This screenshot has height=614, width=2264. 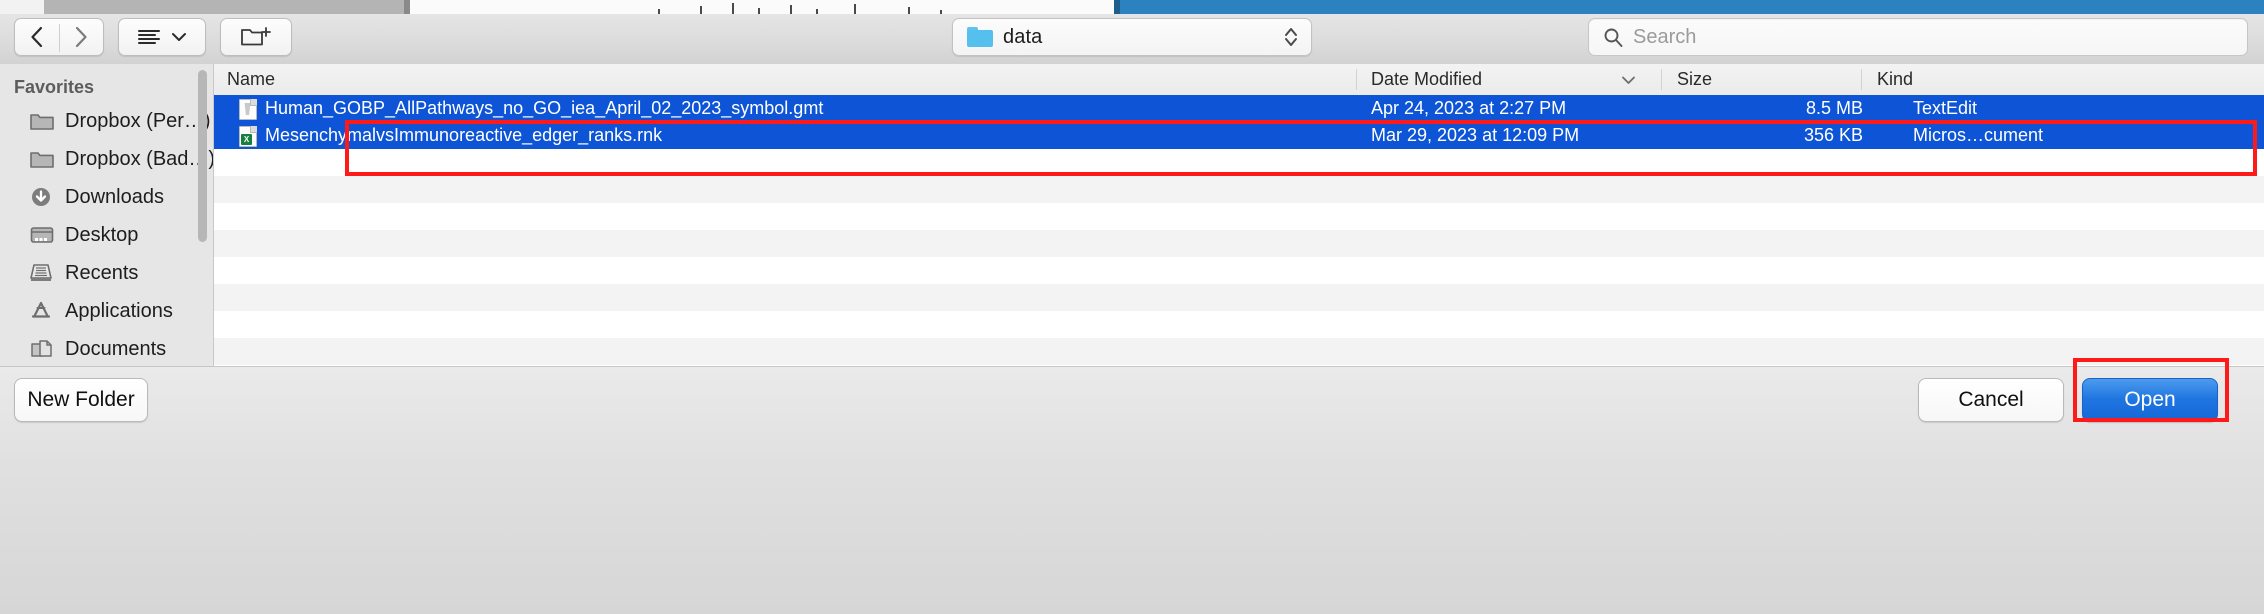 I want to click on sidebar-item-desktop: Desktop, so click(x=106, y=235).